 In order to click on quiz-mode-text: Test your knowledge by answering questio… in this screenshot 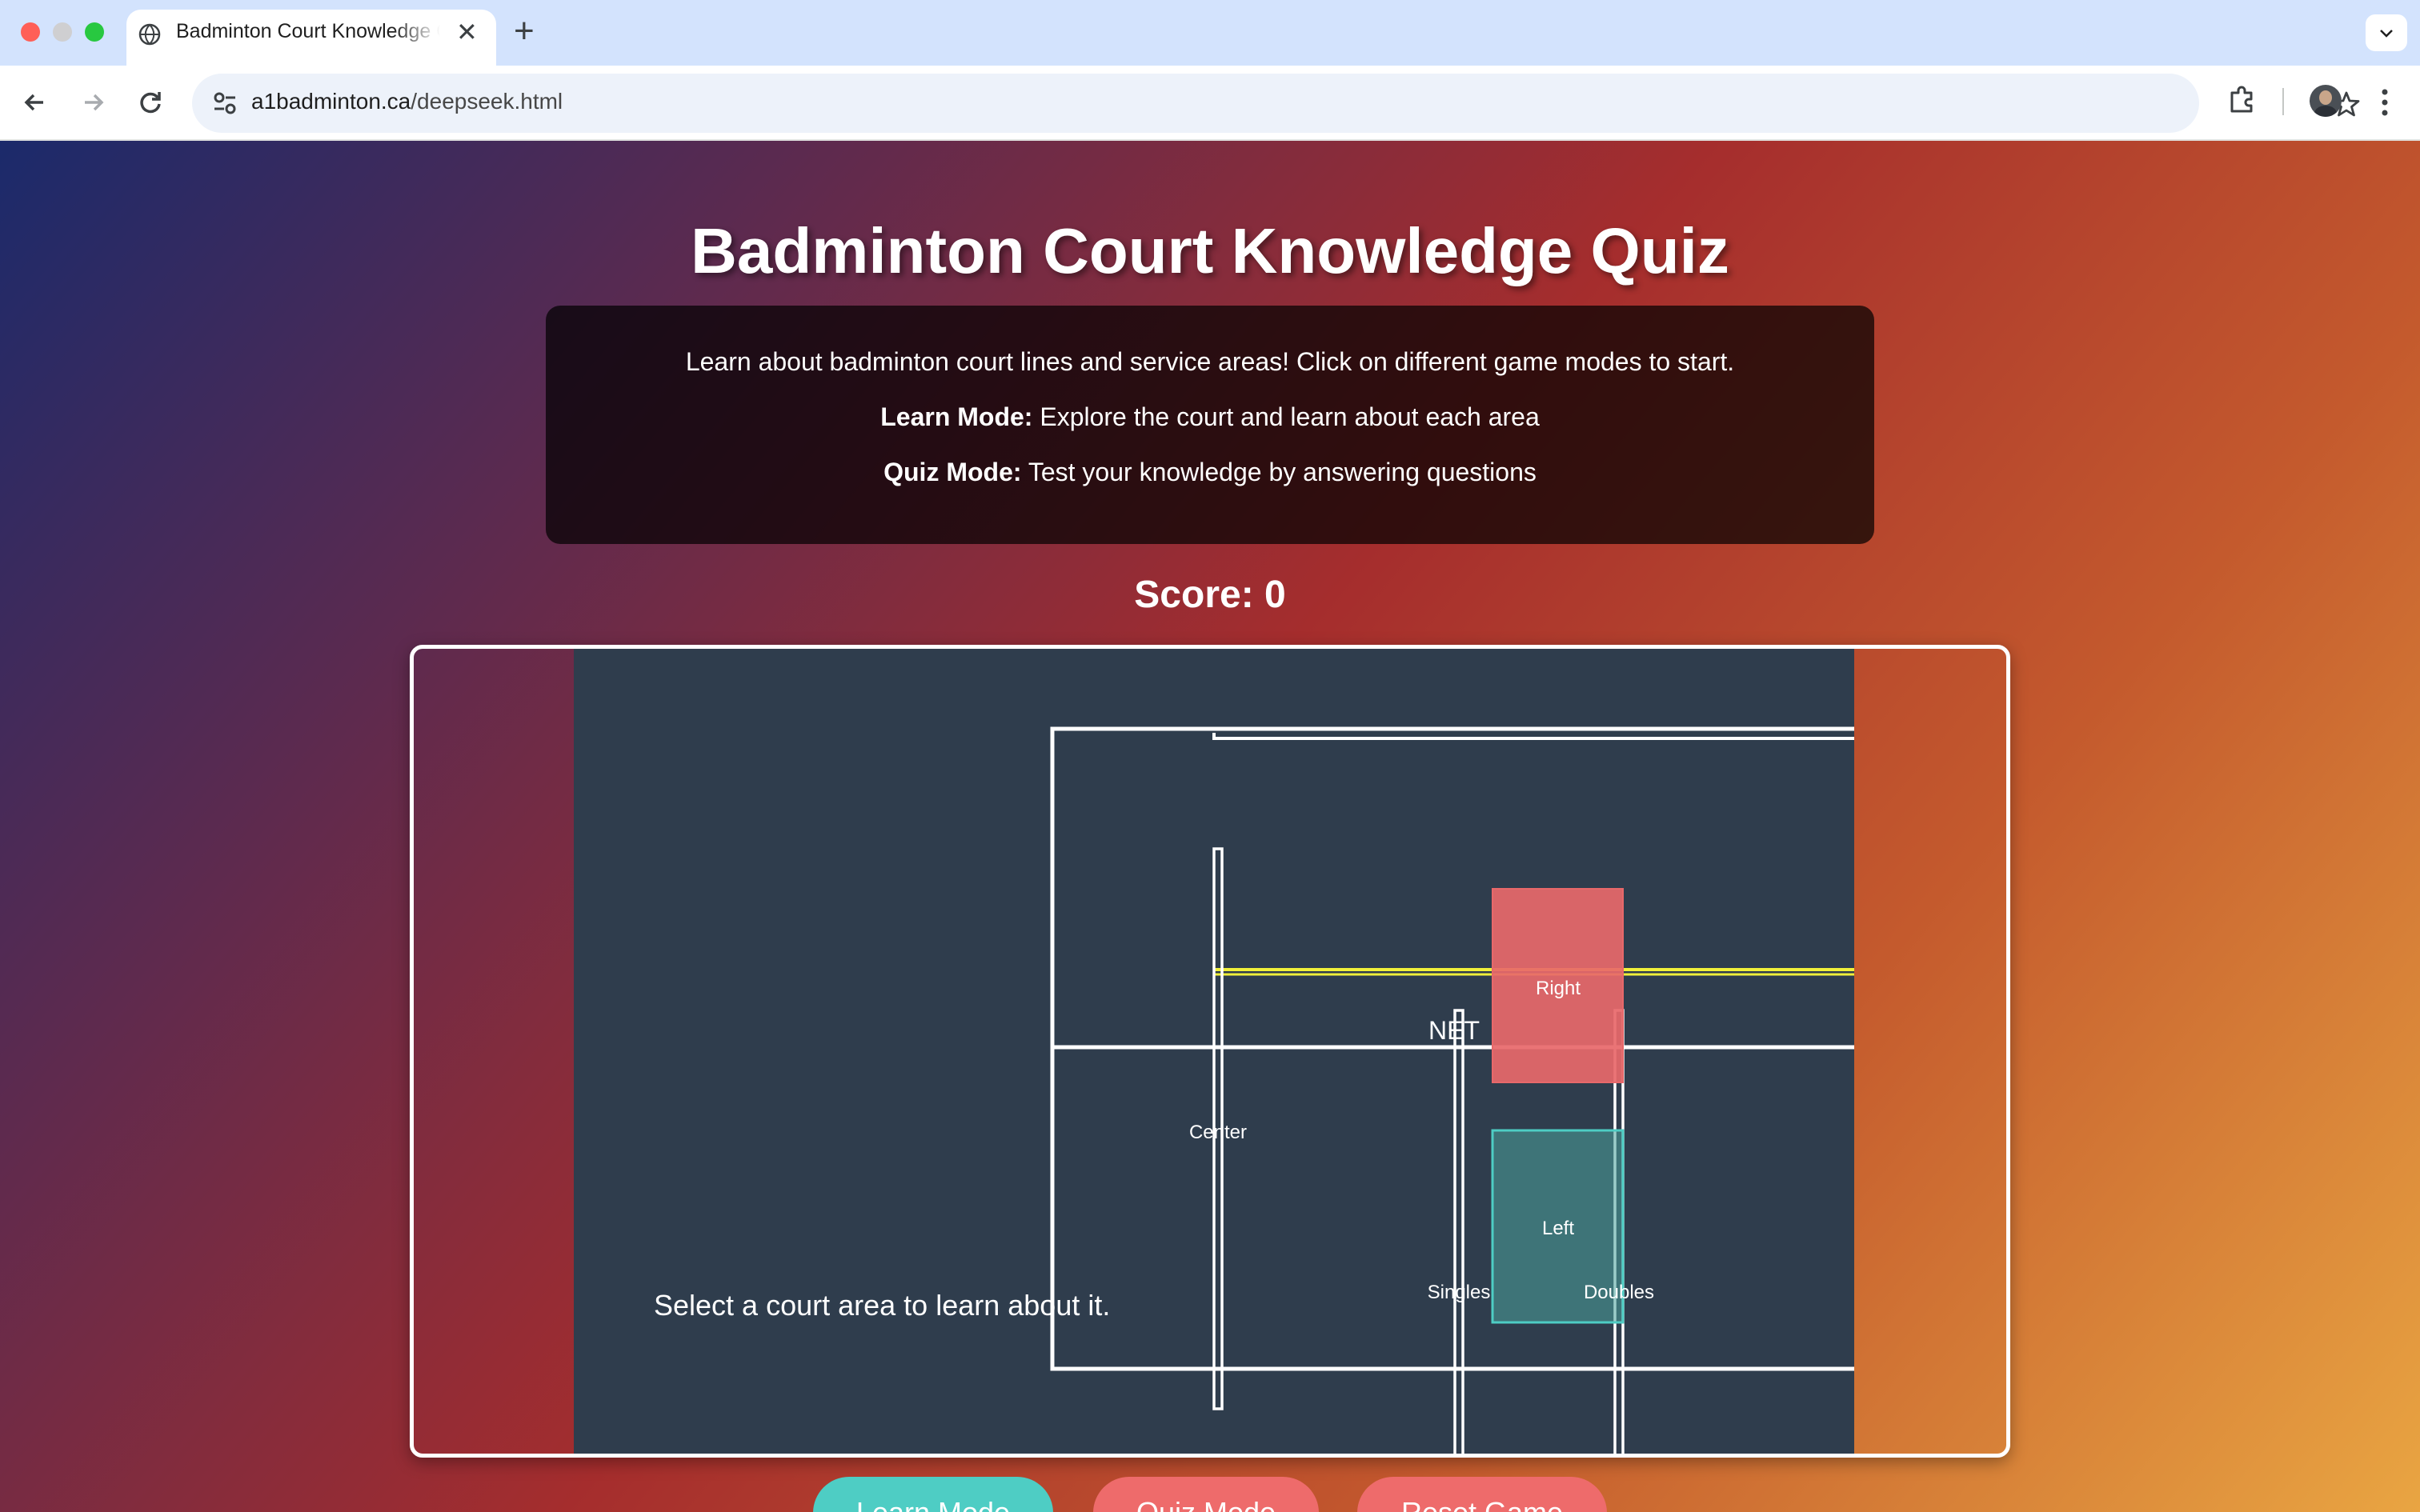, I will do `click(1279, 472)`.